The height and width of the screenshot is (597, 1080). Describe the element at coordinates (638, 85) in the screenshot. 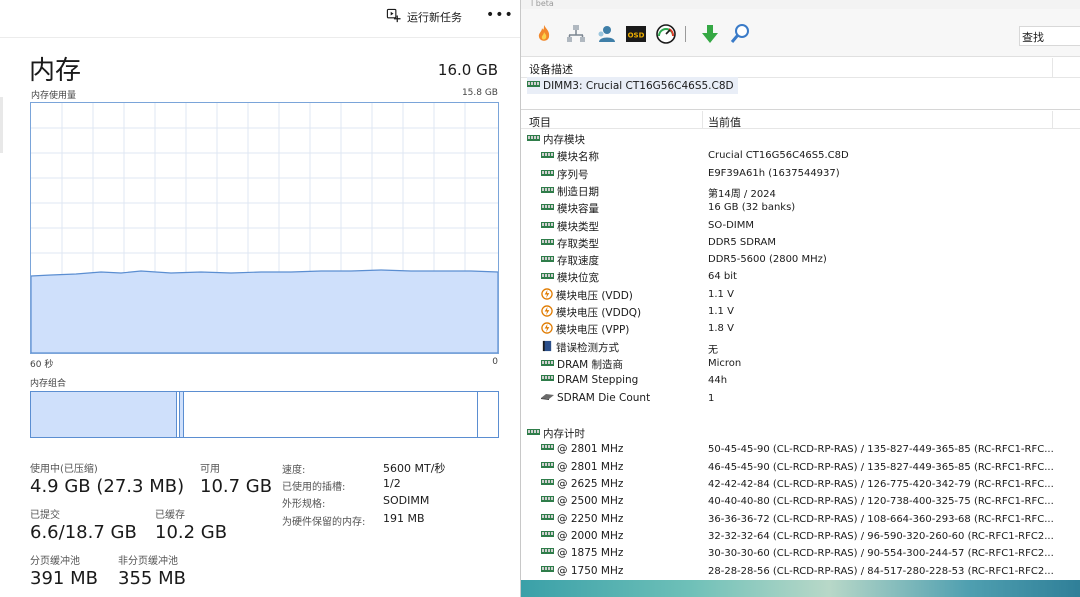

I see `device-item-label: DIMM3: Crucial CT16G56C46S5.C8D` at that location.